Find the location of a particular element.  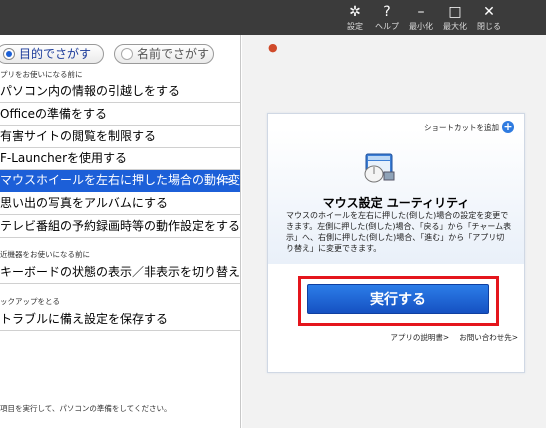

minimize-button: – 最小化 is located at coordinates (421, 17).